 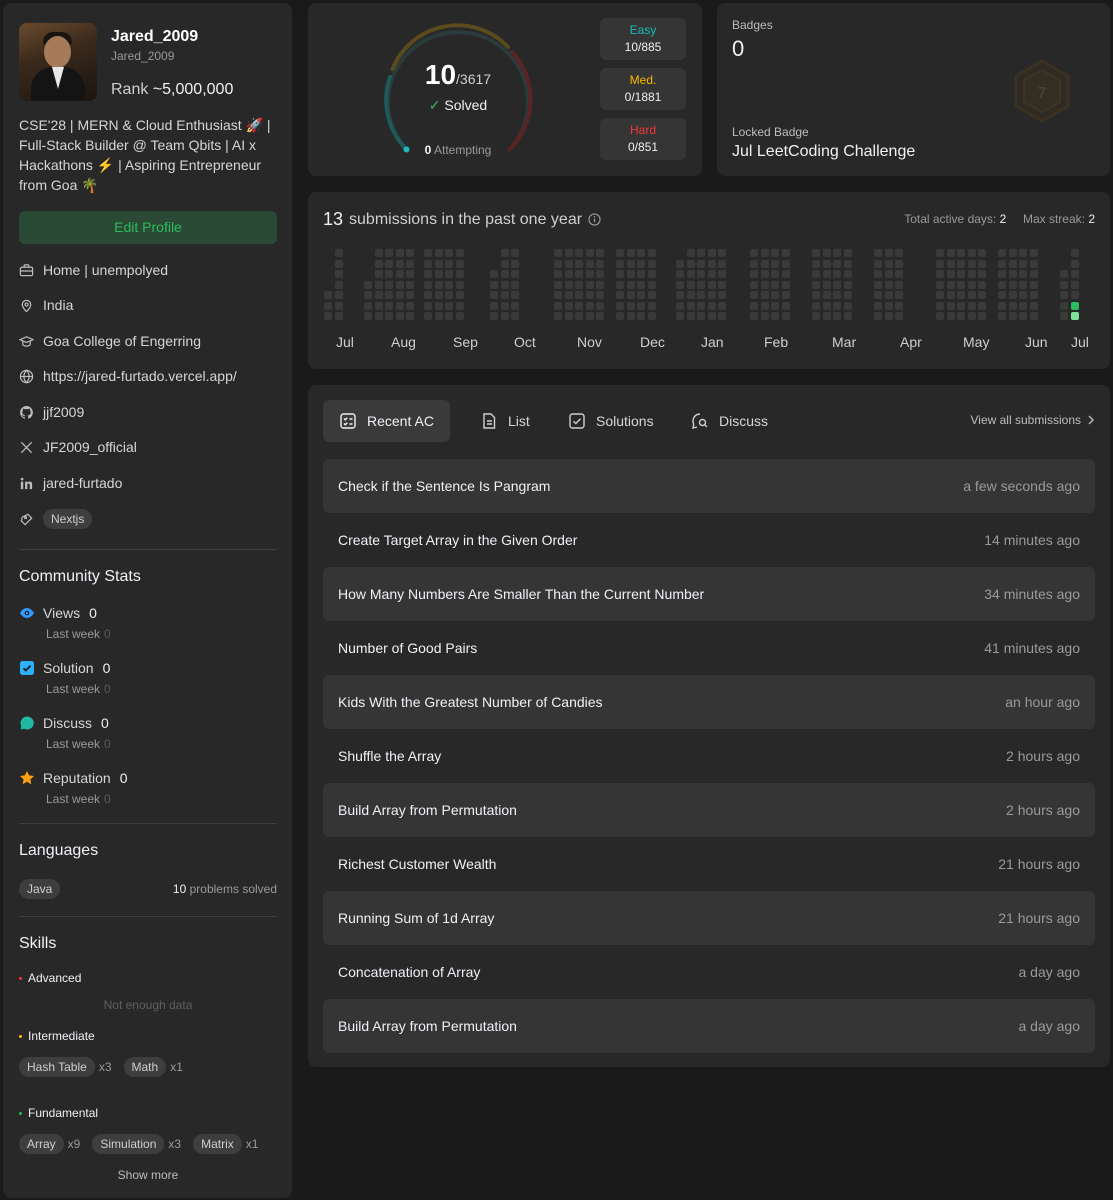 I want to click on submission-row: Running Sum of 1d Array 21 hours ago, so click(x=709, y=918).